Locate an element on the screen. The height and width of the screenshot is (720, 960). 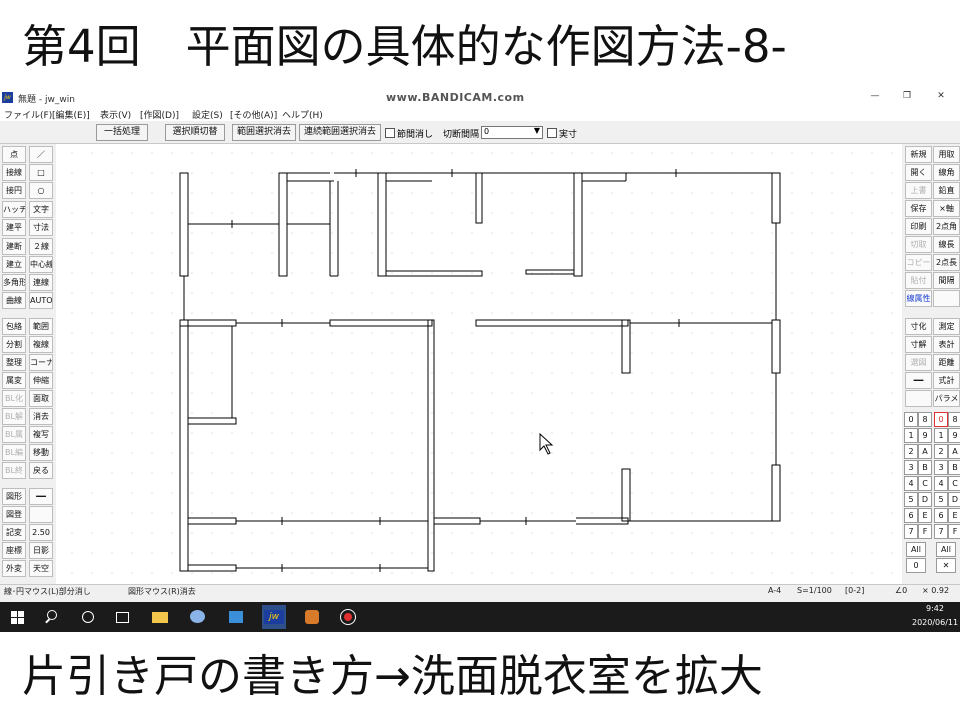
tool-button: 線属性 is located at coordinates (918, 298).